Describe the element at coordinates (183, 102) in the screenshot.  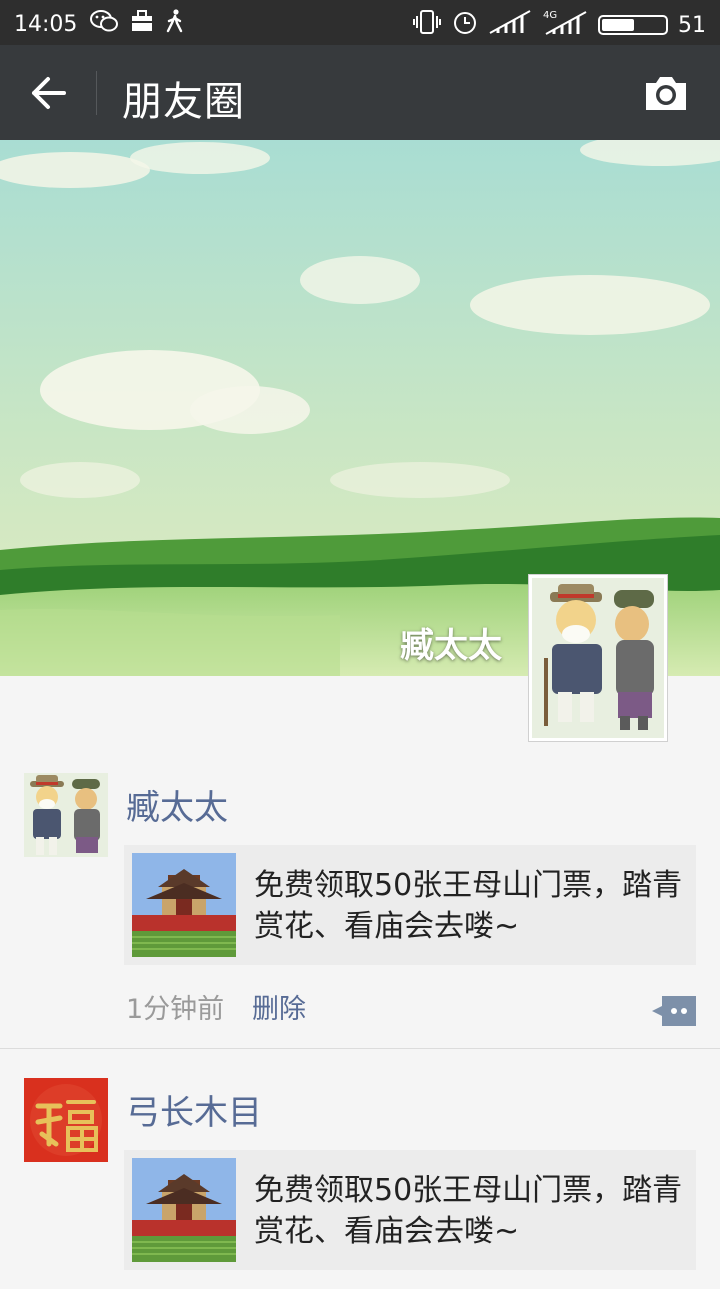
I see `page-title: 朋友圈` at that location.